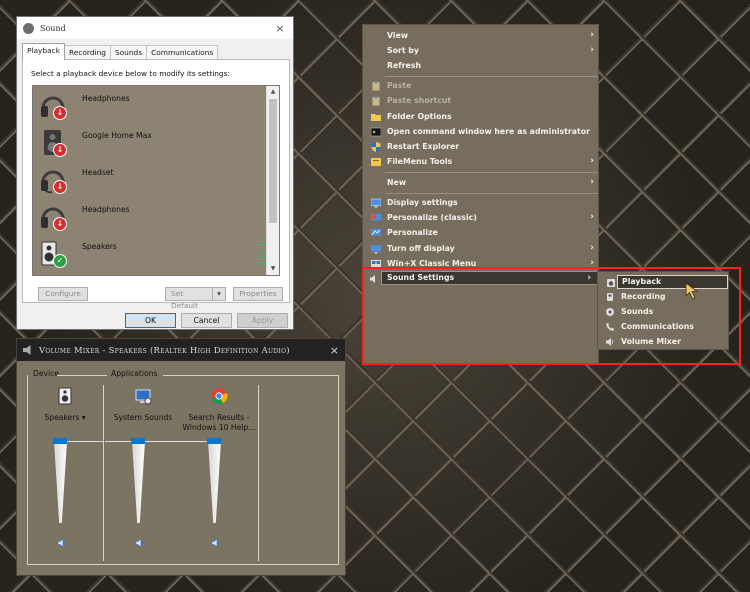 The width and height of the screenshot is (750, 592). Describe the element at coordinates (261, 253) in the screenshot. I see `level-meter` at that location.